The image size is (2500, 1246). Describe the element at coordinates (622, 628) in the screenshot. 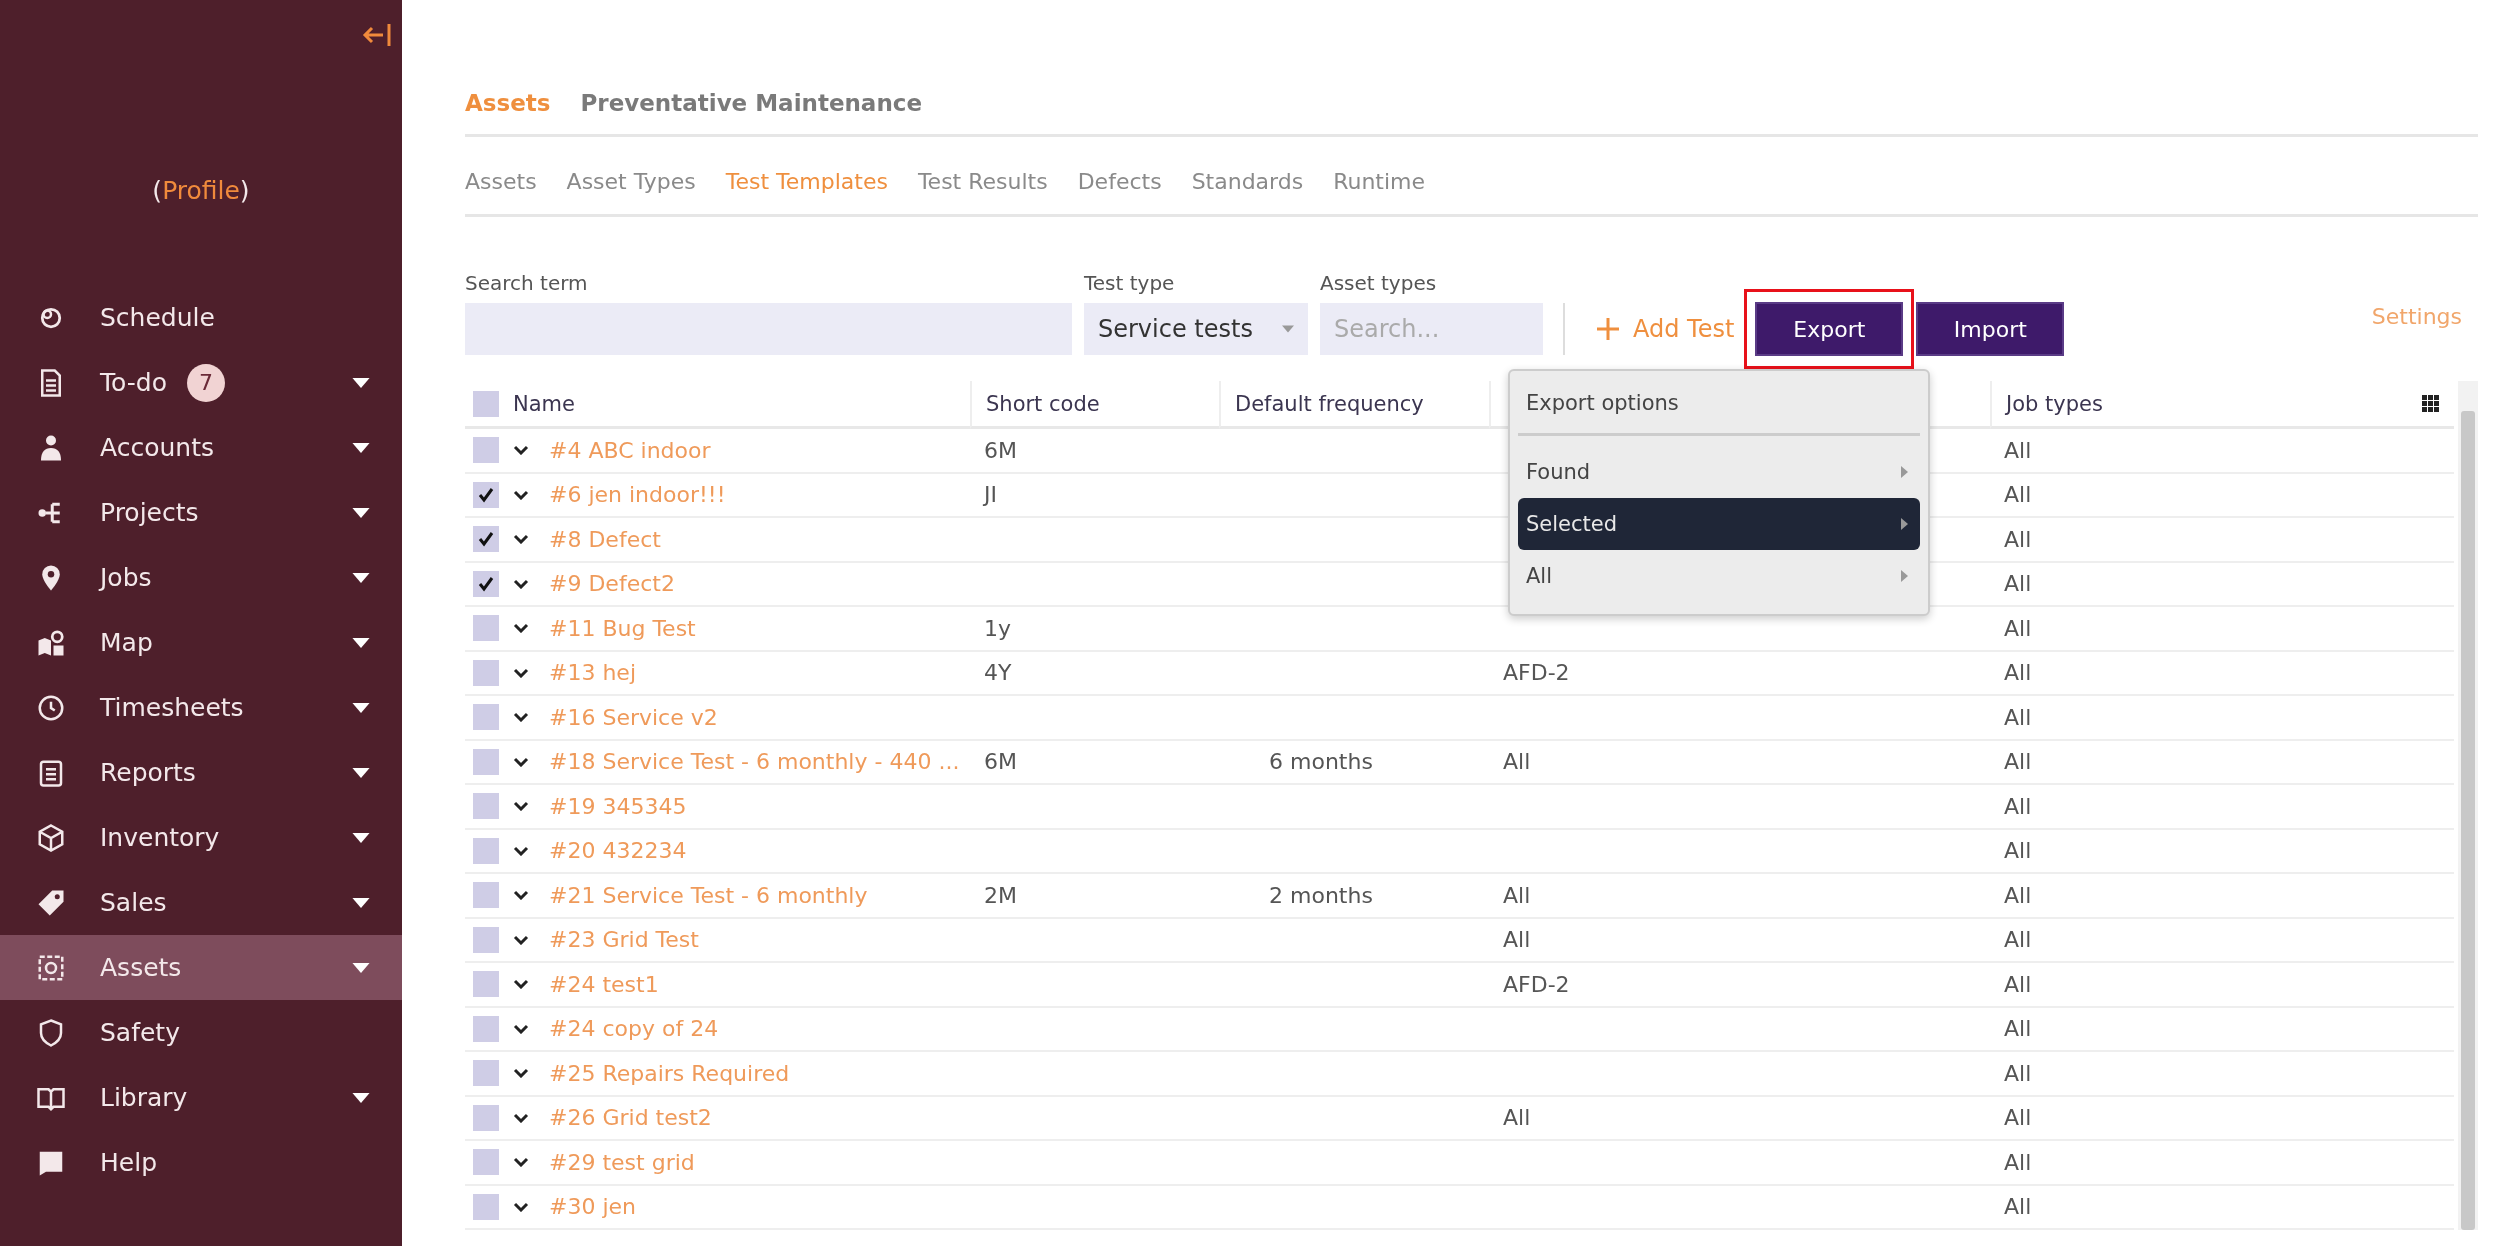

I see `template-link: #11 Bug Test` at that location.